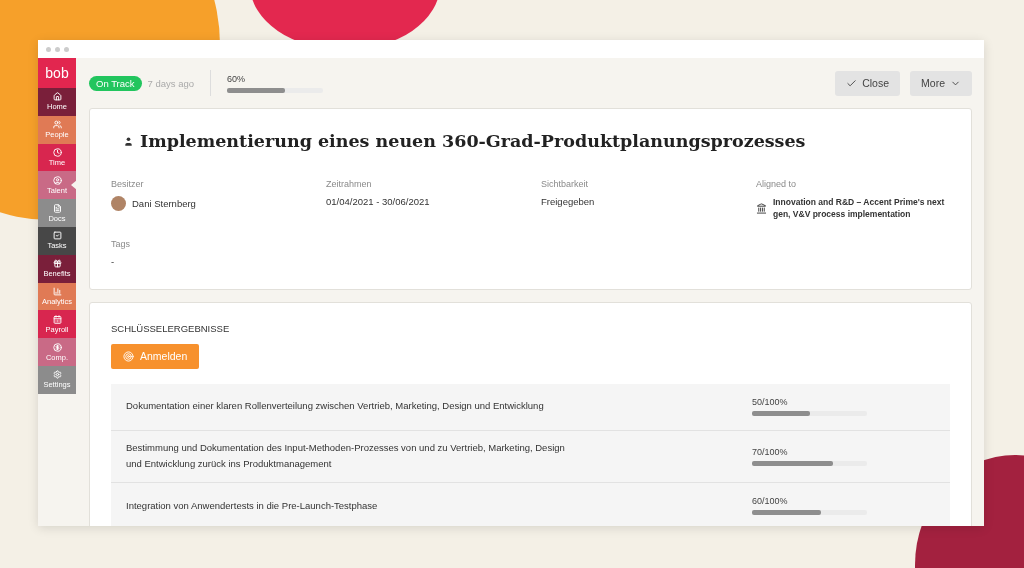 The height and width of the screenshot is (568, 1024). What do you see at coordinates (941, 83) in the screenshot?
I see `more-button: More` at bounding box center [941, 83].